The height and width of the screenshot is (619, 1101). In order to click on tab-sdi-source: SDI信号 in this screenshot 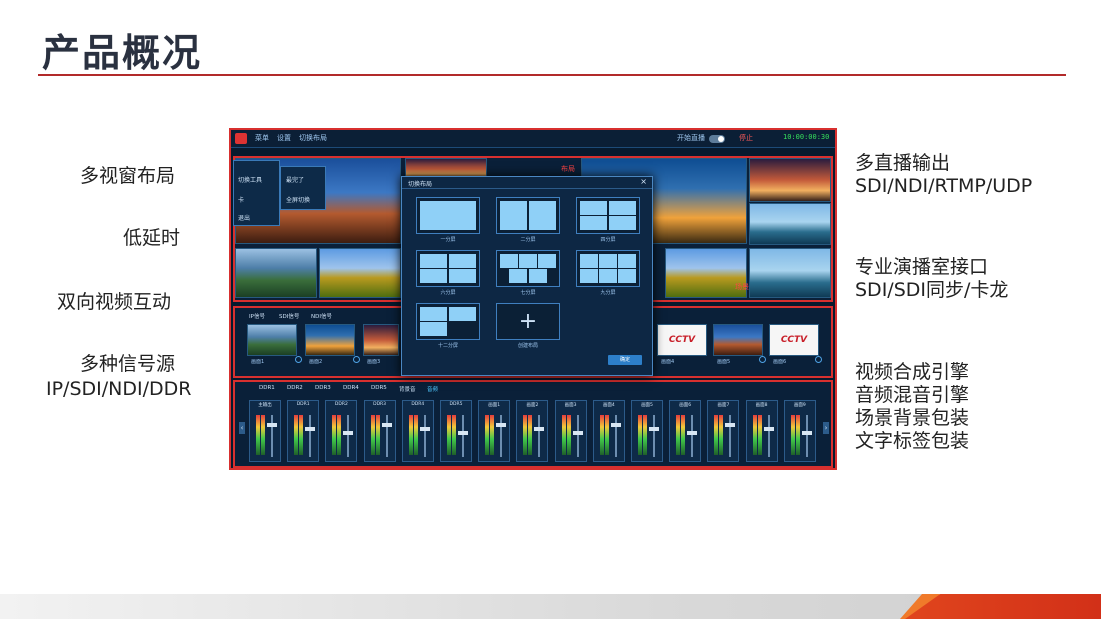, I will do `click(289, 316)`.